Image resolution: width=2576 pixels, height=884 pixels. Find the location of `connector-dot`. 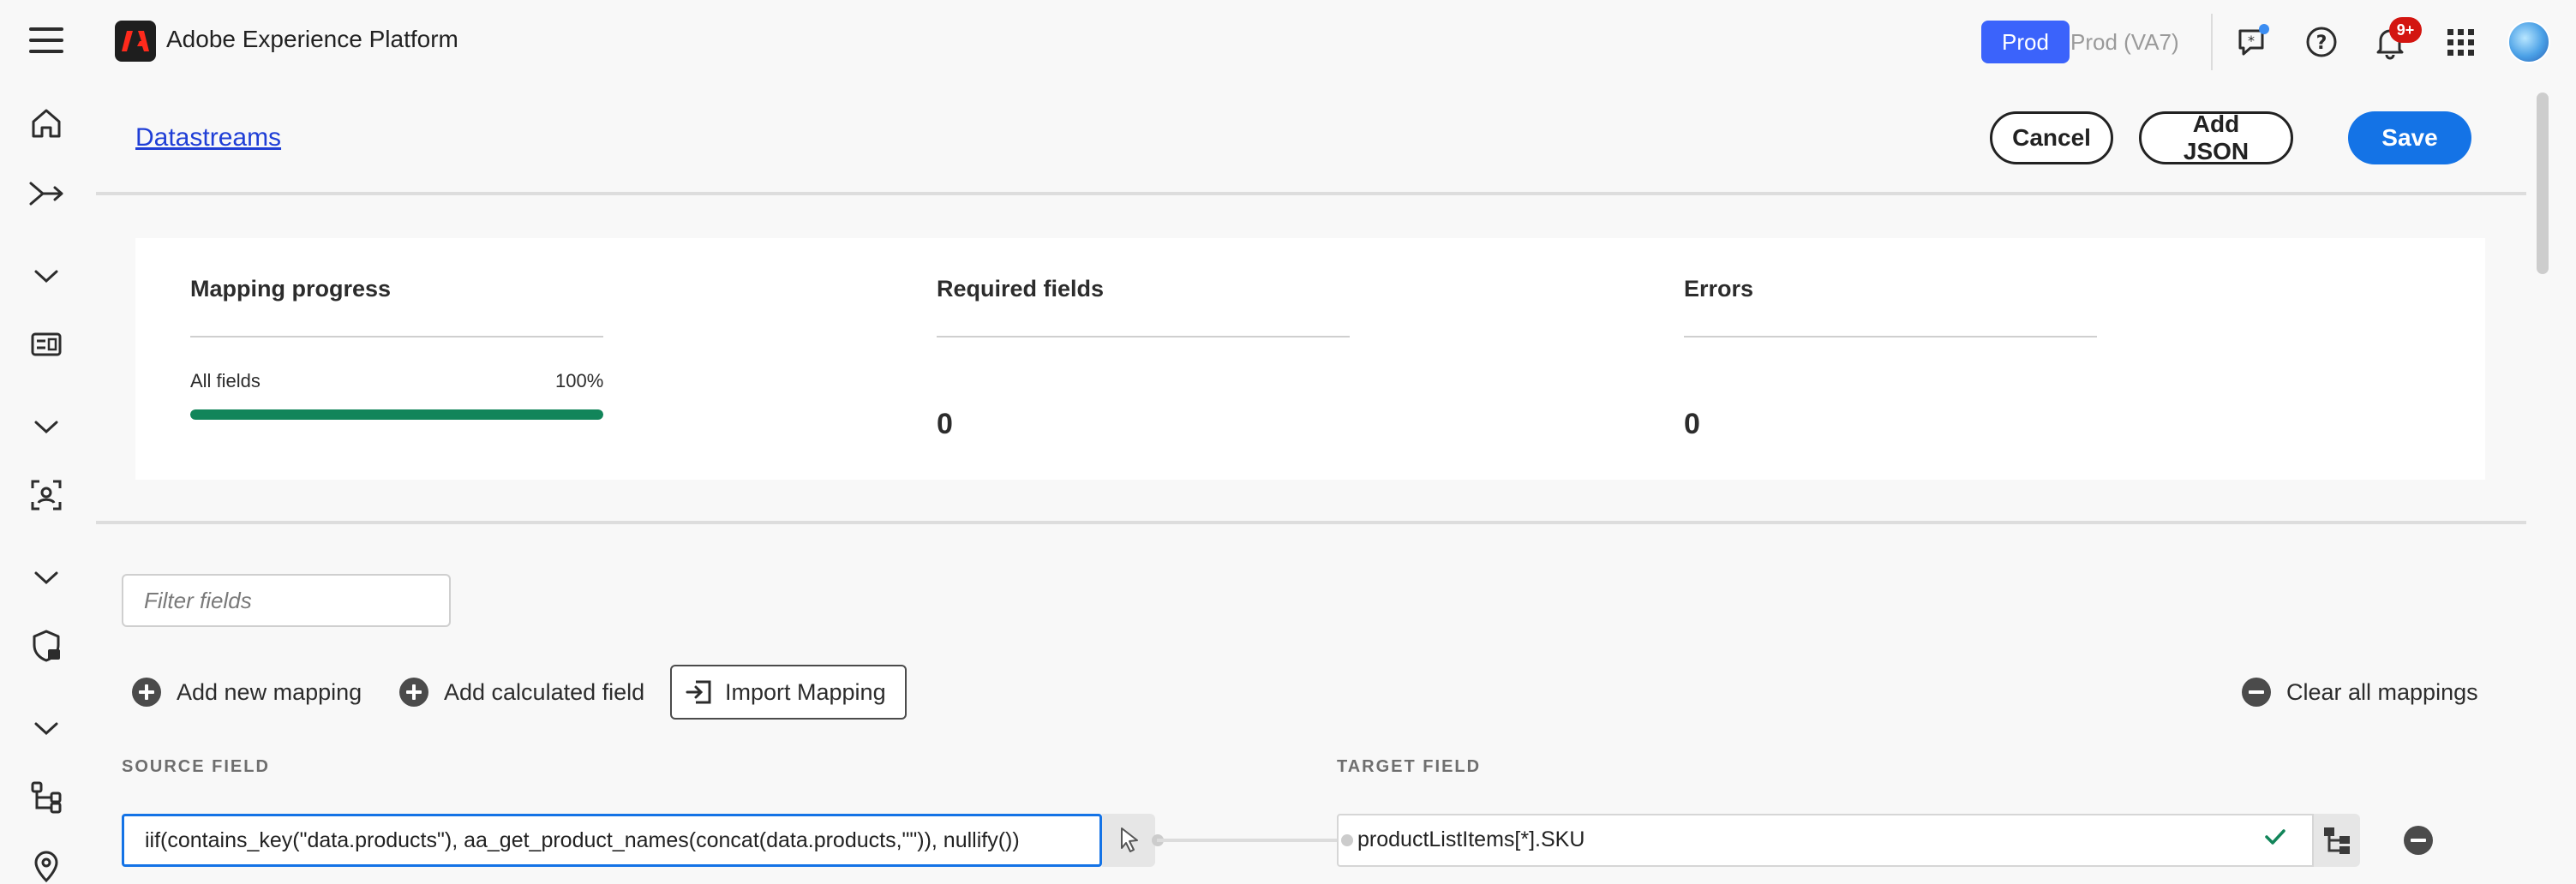

connector-dot is located at coordinates (1347, 840).